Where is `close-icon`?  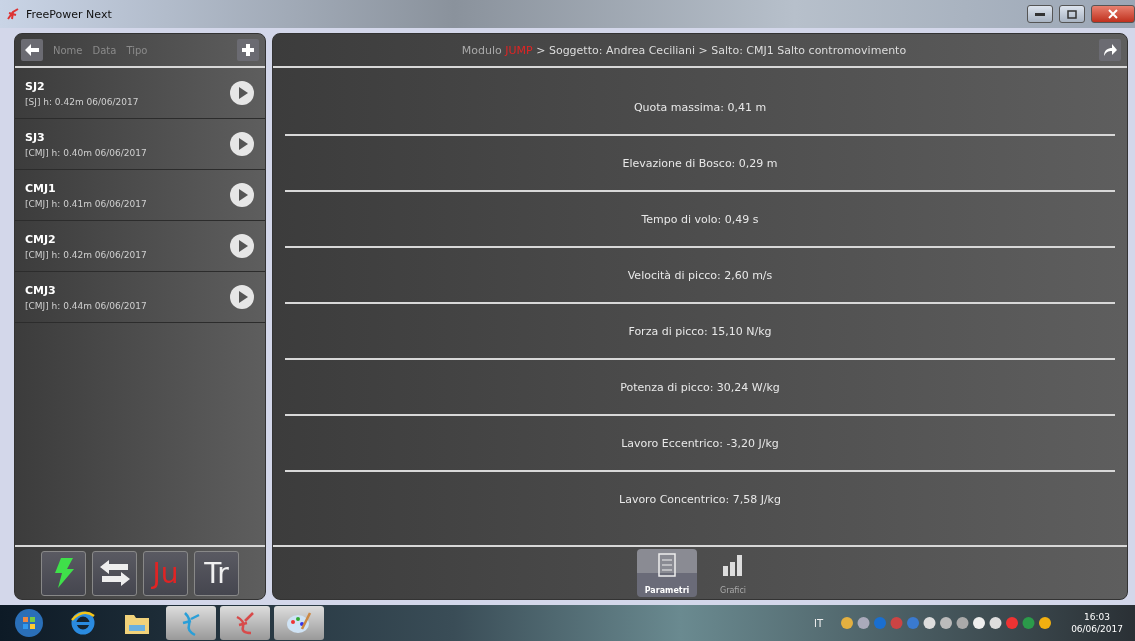 close-icon is located at coordinates (1113, 14).